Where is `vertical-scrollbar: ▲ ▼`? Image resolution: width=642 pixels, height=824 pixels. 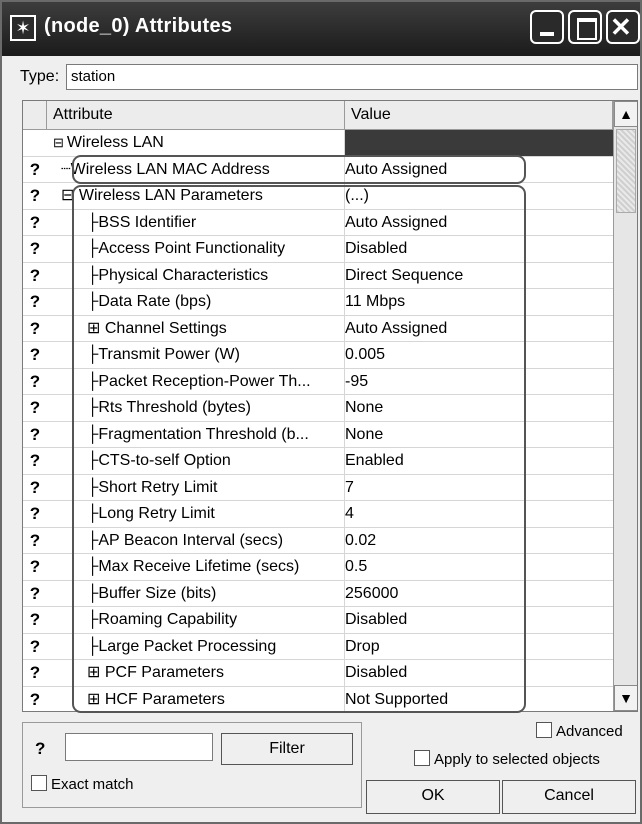 vertical-scrollbar: ▲ ▼ is located at coordinates (625, 406).